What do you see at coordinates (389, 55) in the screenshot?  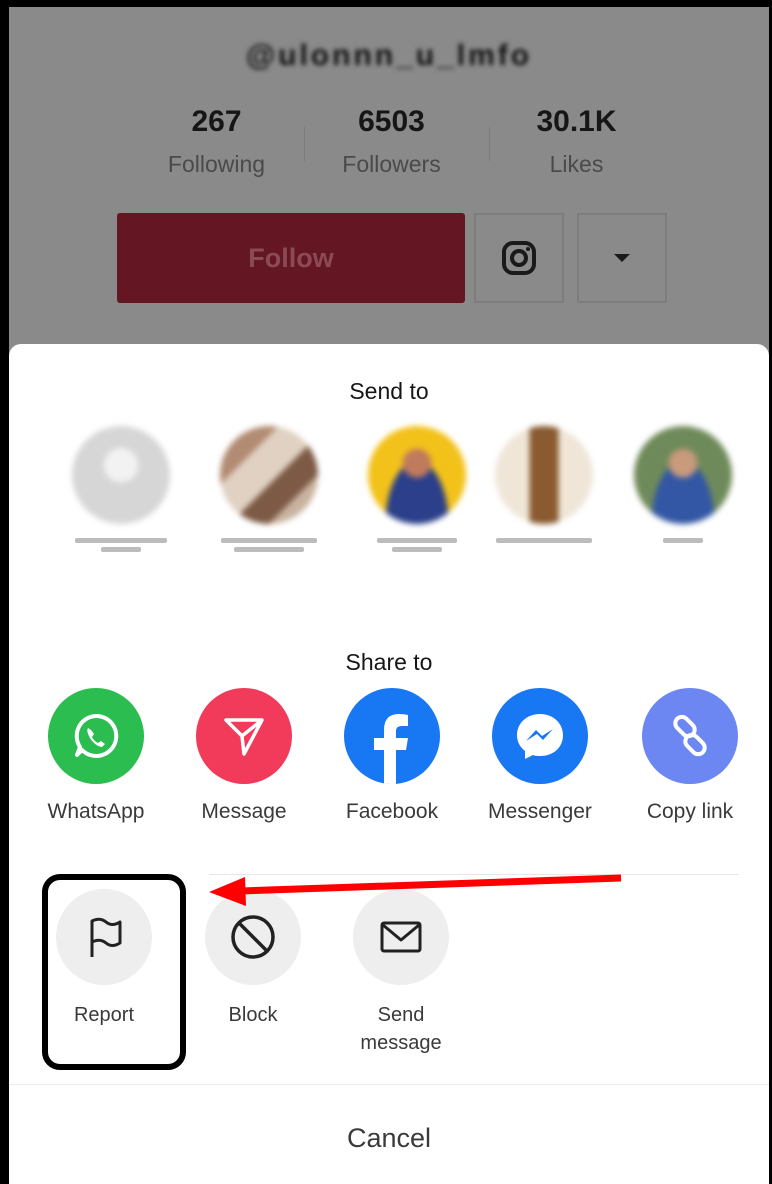 I see `profile-username: @ulonnn_u_lmfo` at bounding box center [389, 55].